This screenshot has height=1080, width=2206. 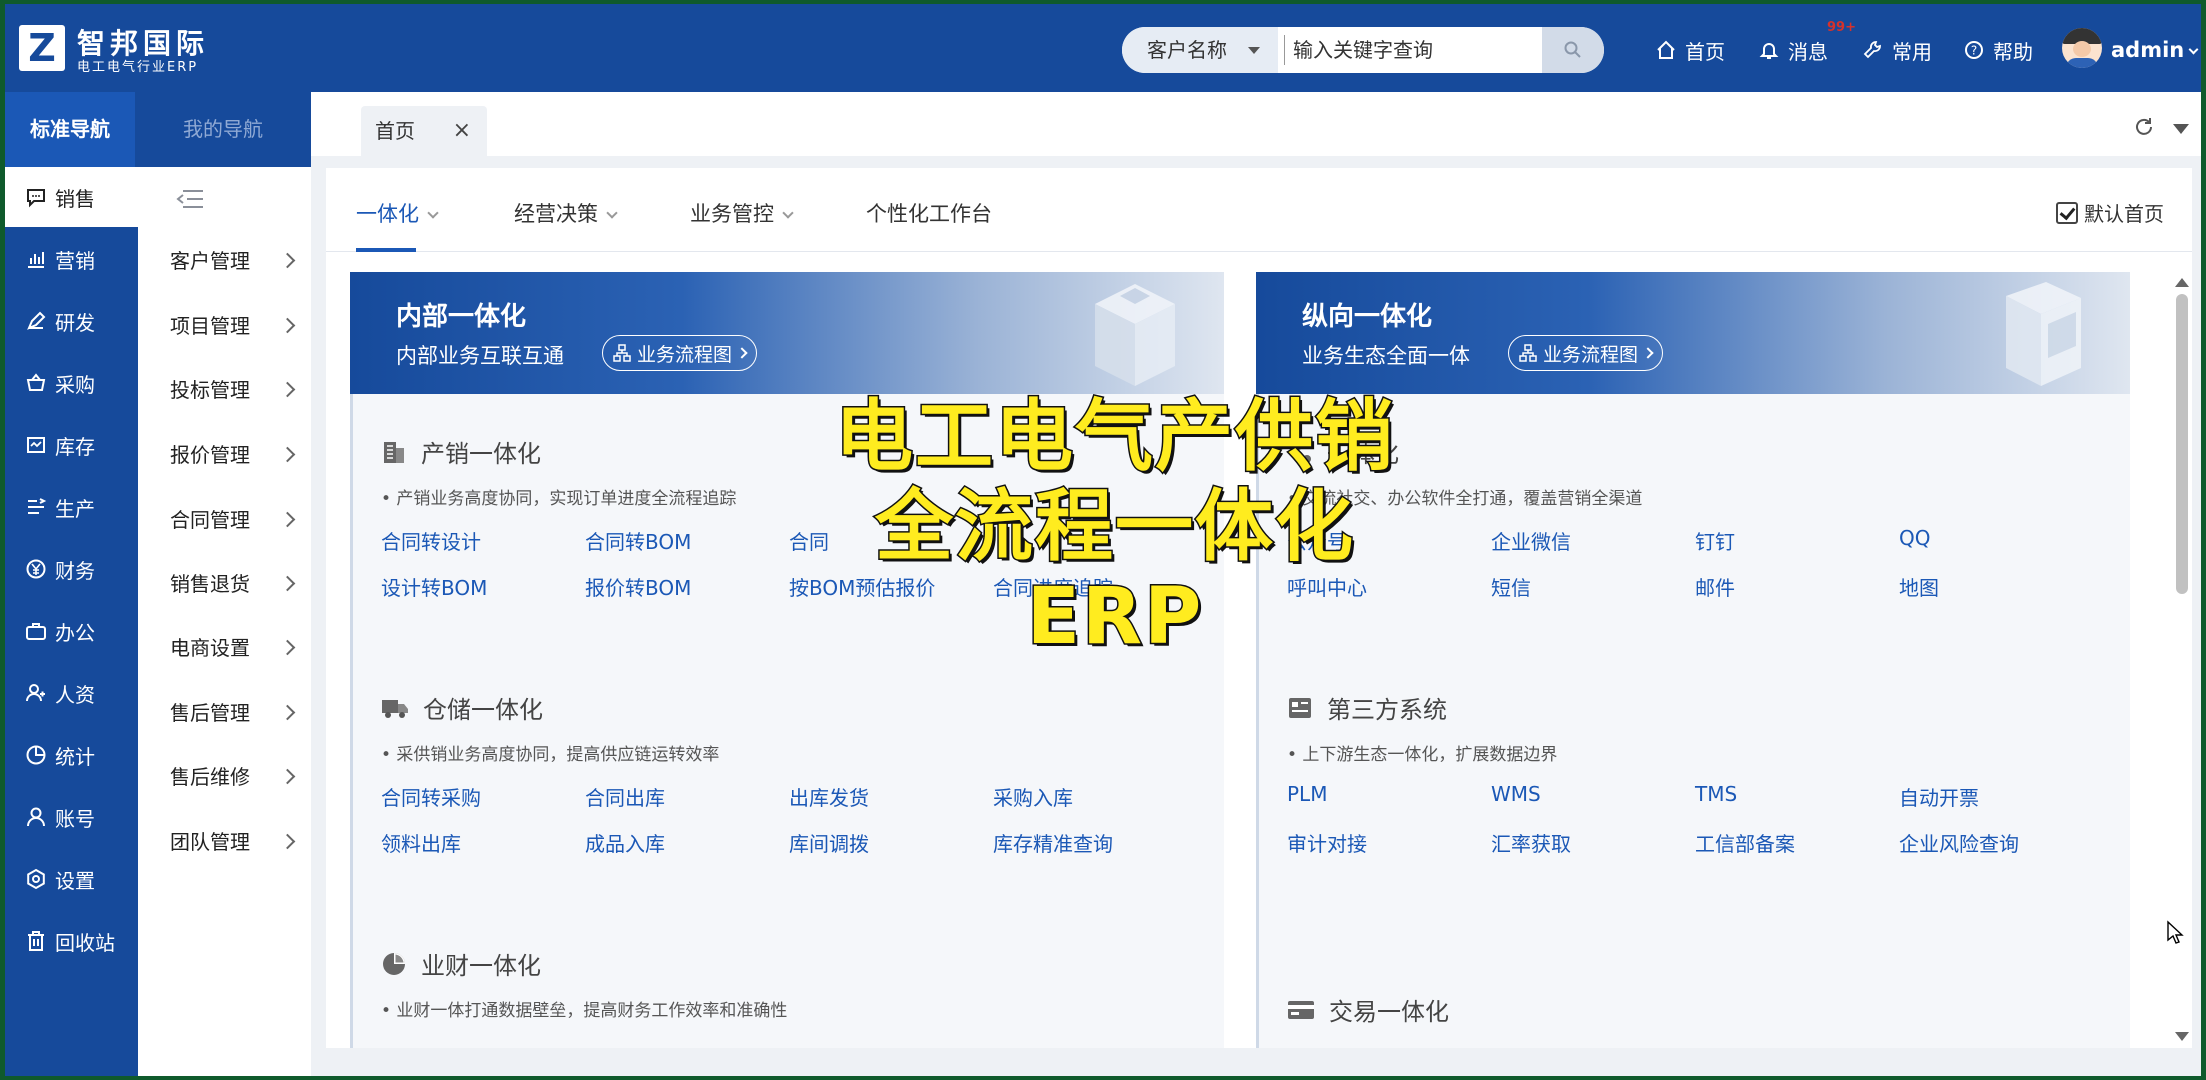 What do you see at coordinates (559, 499) in the screenshot?
I see `group-desc: • 产销业务高度协同，实现订单进度全流程追踪` at bounding box center [559, 499].